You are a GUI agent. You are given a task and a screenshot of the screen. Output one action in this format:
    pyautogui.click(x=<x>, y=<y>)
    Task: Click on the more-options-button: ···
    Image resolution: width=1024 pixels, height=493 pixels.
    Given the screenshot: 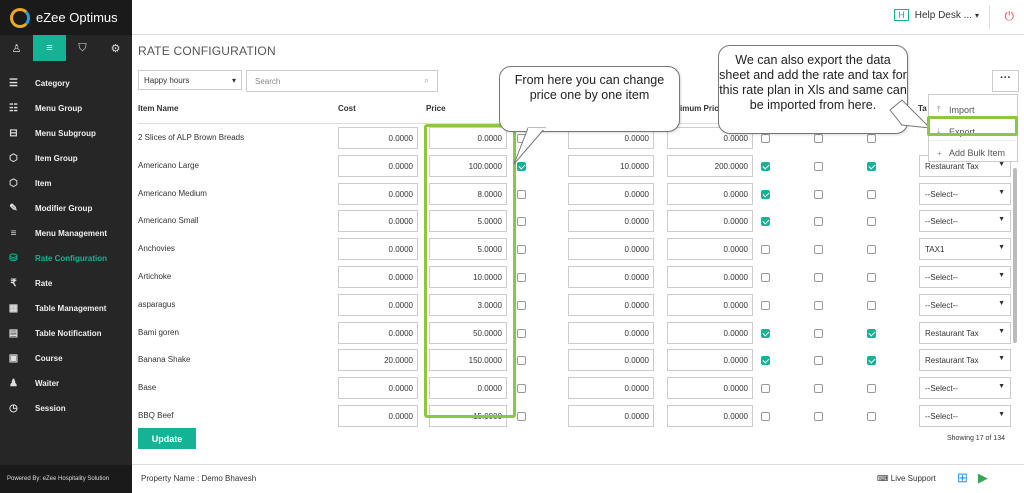 What is the action you would take?
    pyautogui.click(x=1005, y=81)
    